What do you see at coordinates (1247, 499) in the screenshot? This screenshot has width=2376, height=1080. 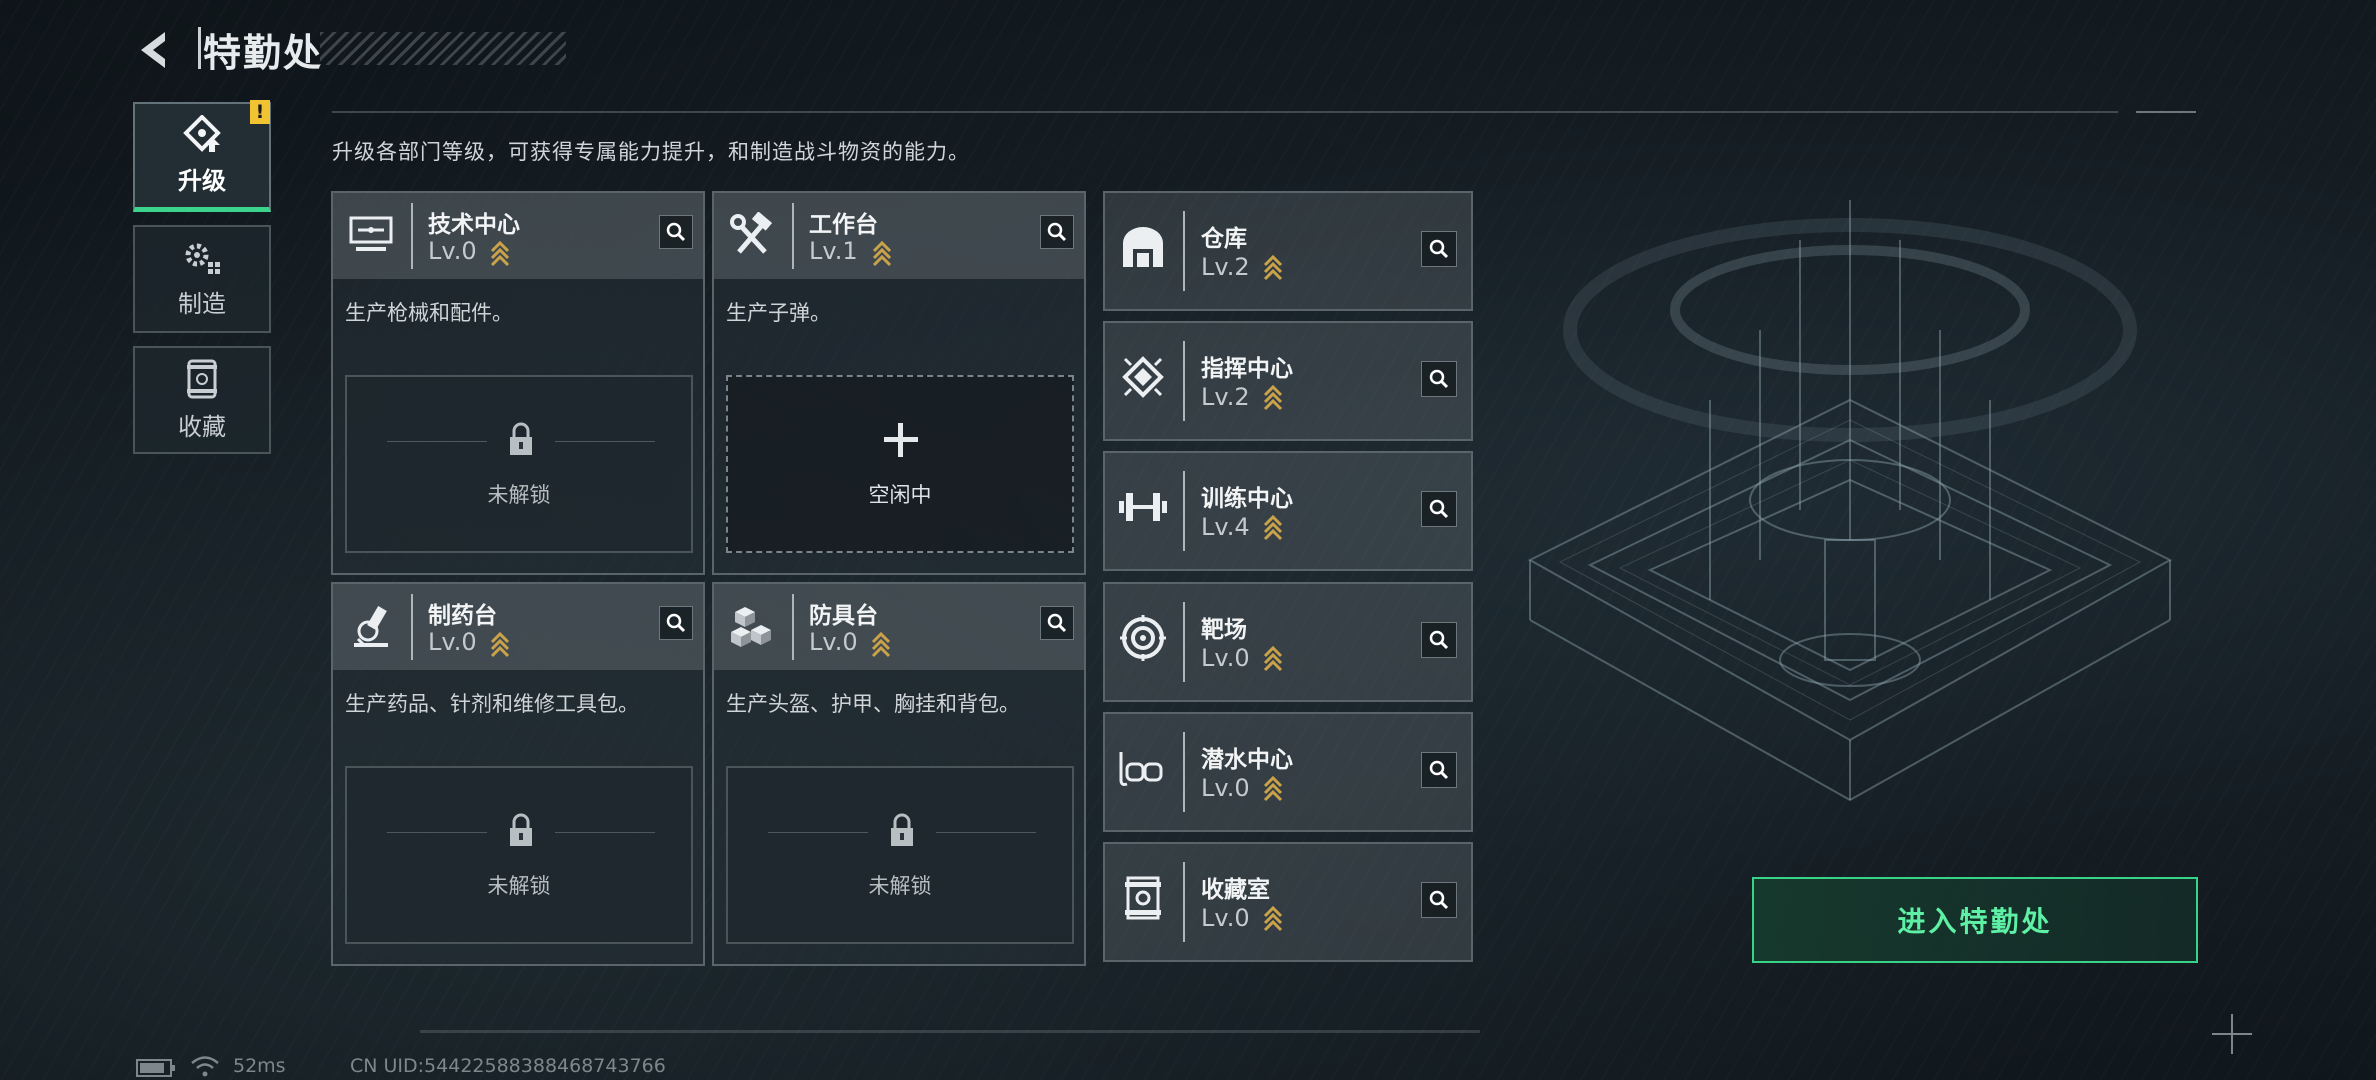 I see `facility-name: 训练中心` at bounding box center [1247, 499].